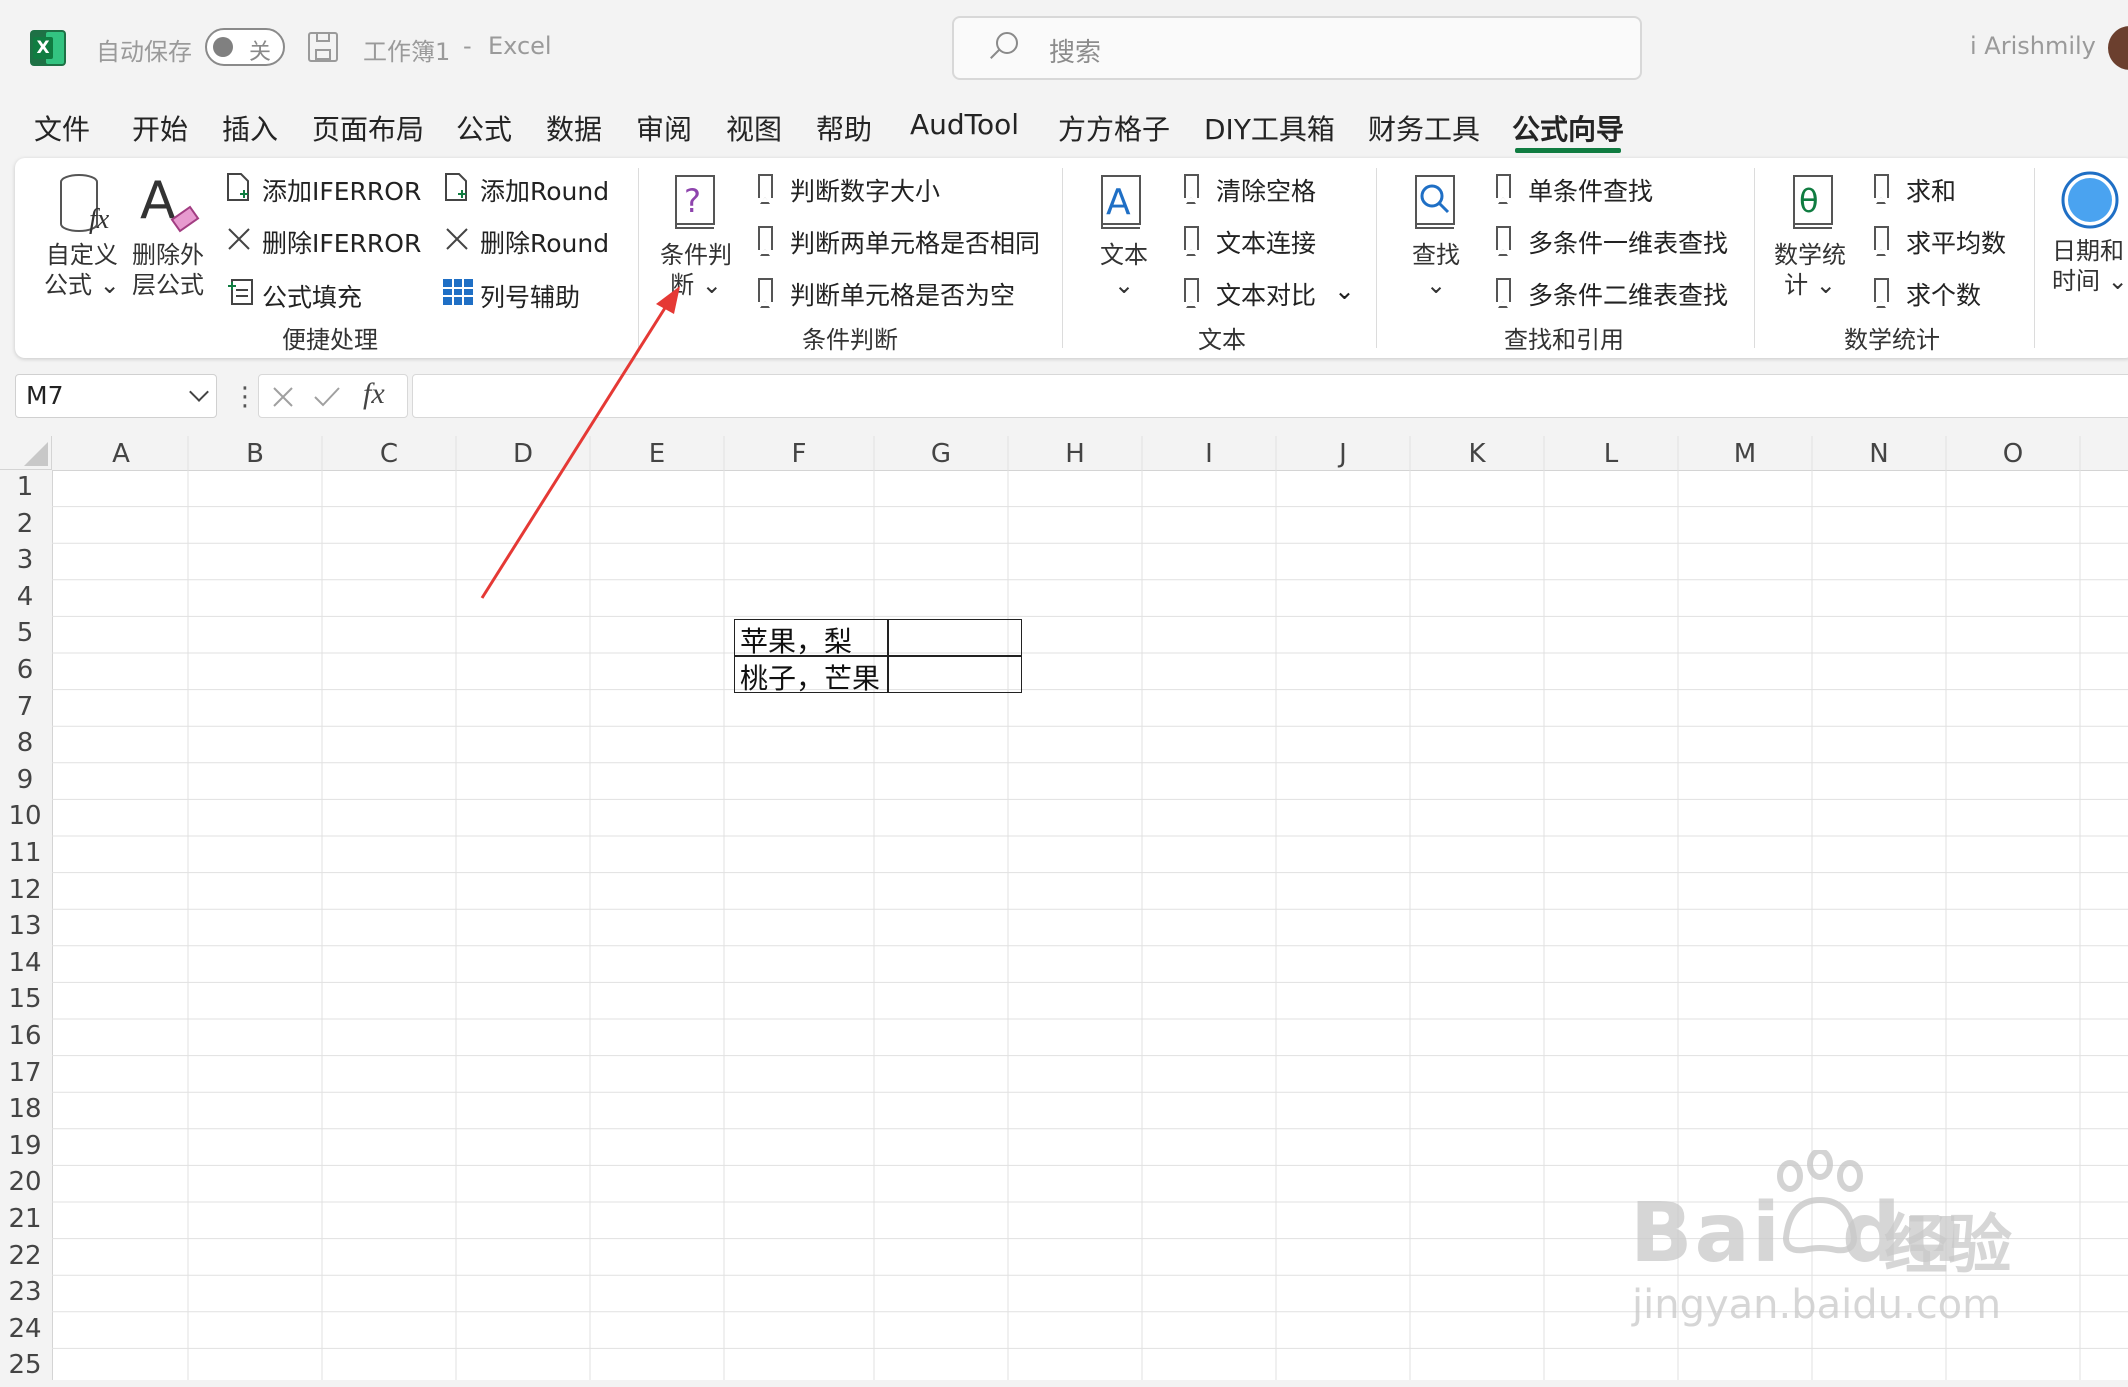 This screenshot has width=2128, height=1387. I want to click on cell-F5: 苹果，梨, so click(796, 640).